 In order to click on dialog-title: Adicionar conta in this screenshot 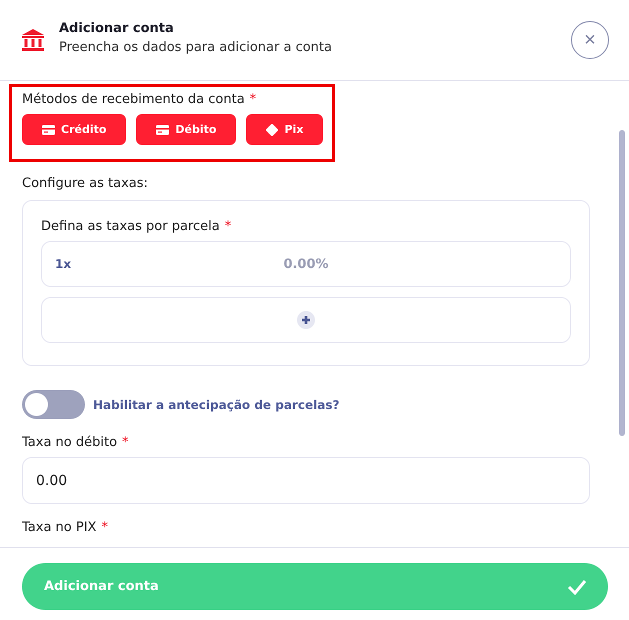, I will do `click(117, 28)`.